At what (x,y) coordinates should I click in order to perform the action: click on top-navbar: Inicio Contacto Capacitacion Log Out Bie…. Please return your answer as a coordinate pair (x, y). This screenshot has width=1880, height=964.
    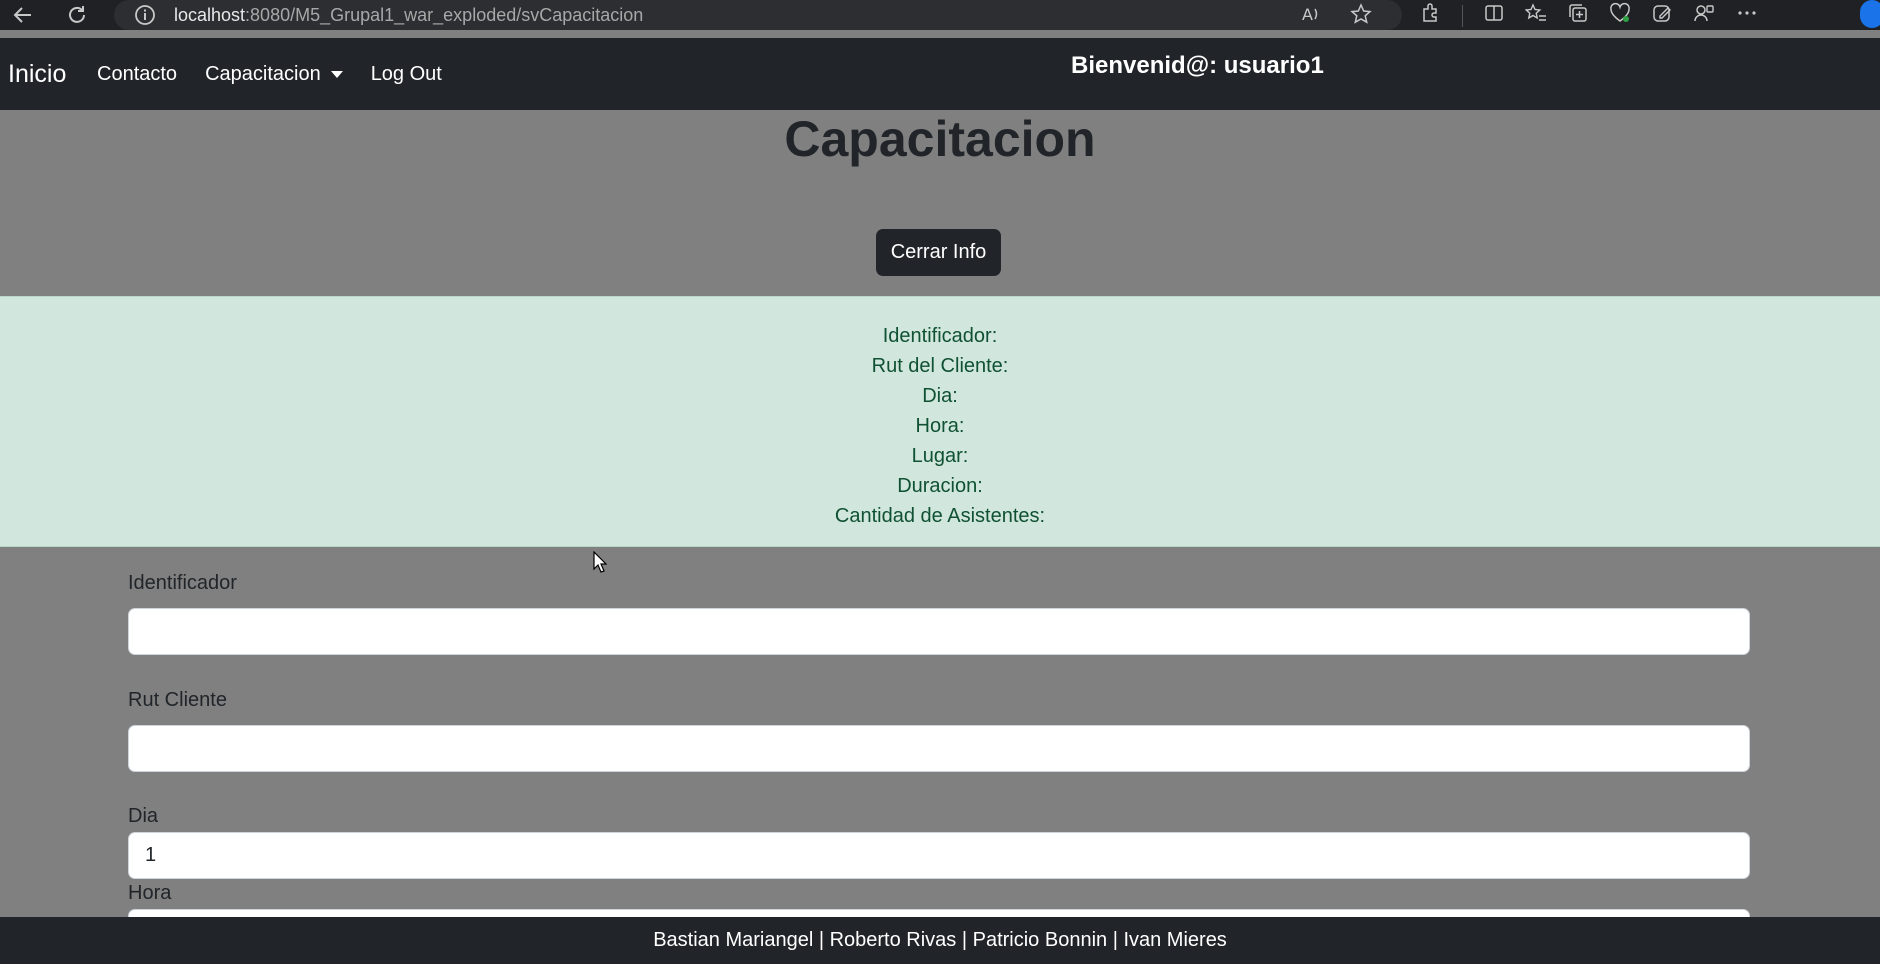
    Looking at the image, I should click on (940, 74).